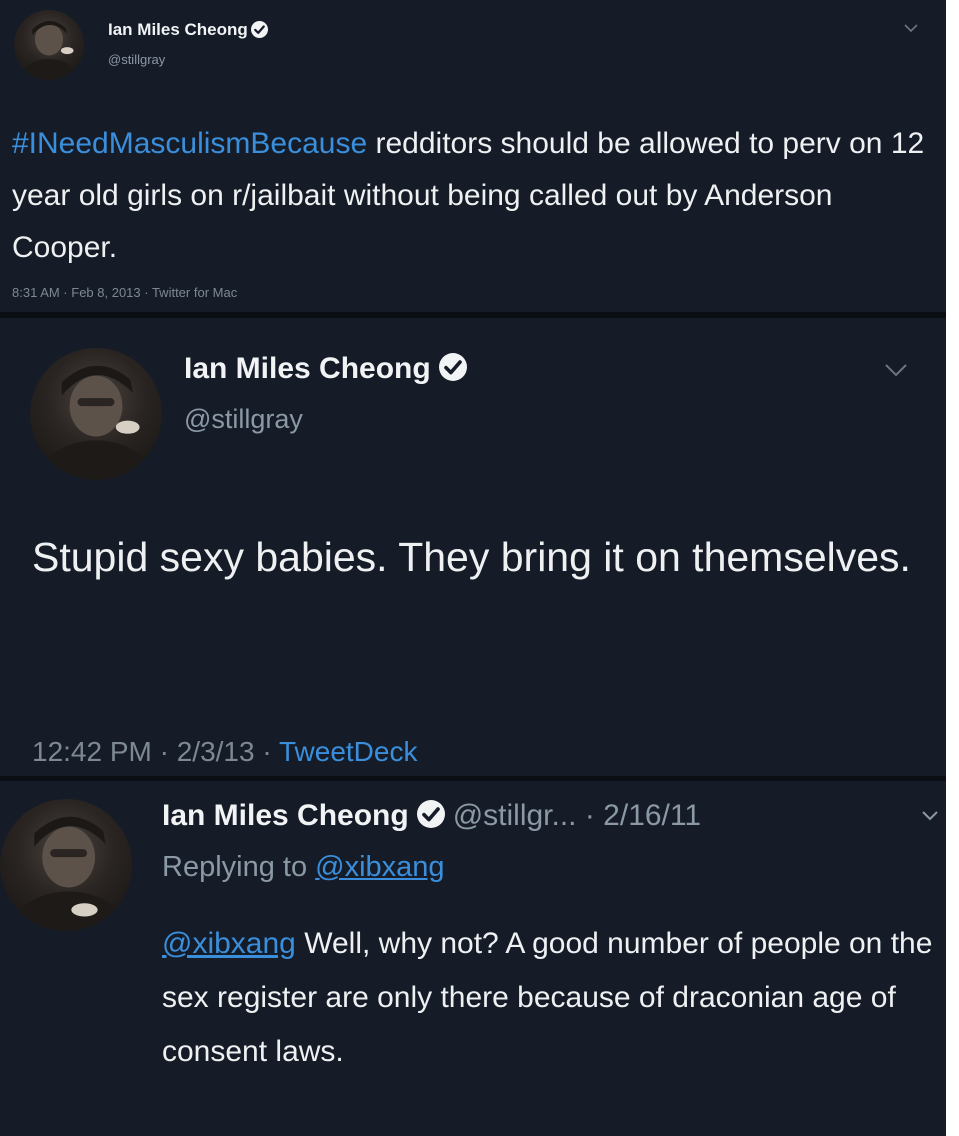  I want to click on mention-link: @xibxang, so click(229, 943).